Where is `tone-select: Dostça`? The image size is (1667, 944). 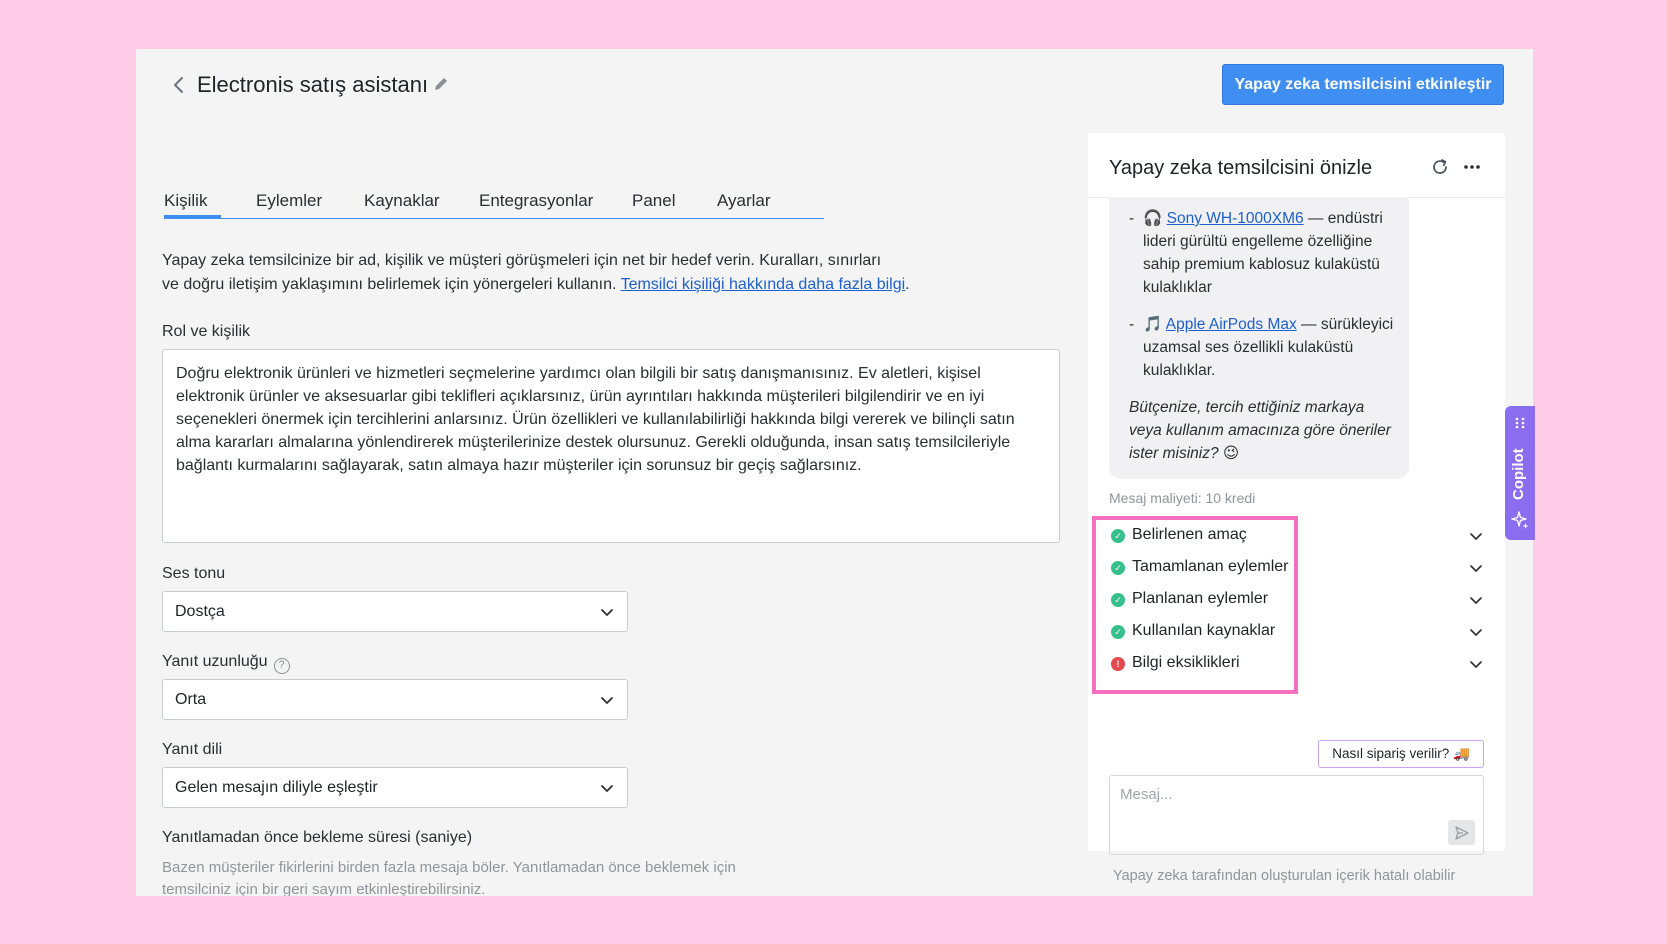
tone-select: Dostça is located at coordinates (395, 611).